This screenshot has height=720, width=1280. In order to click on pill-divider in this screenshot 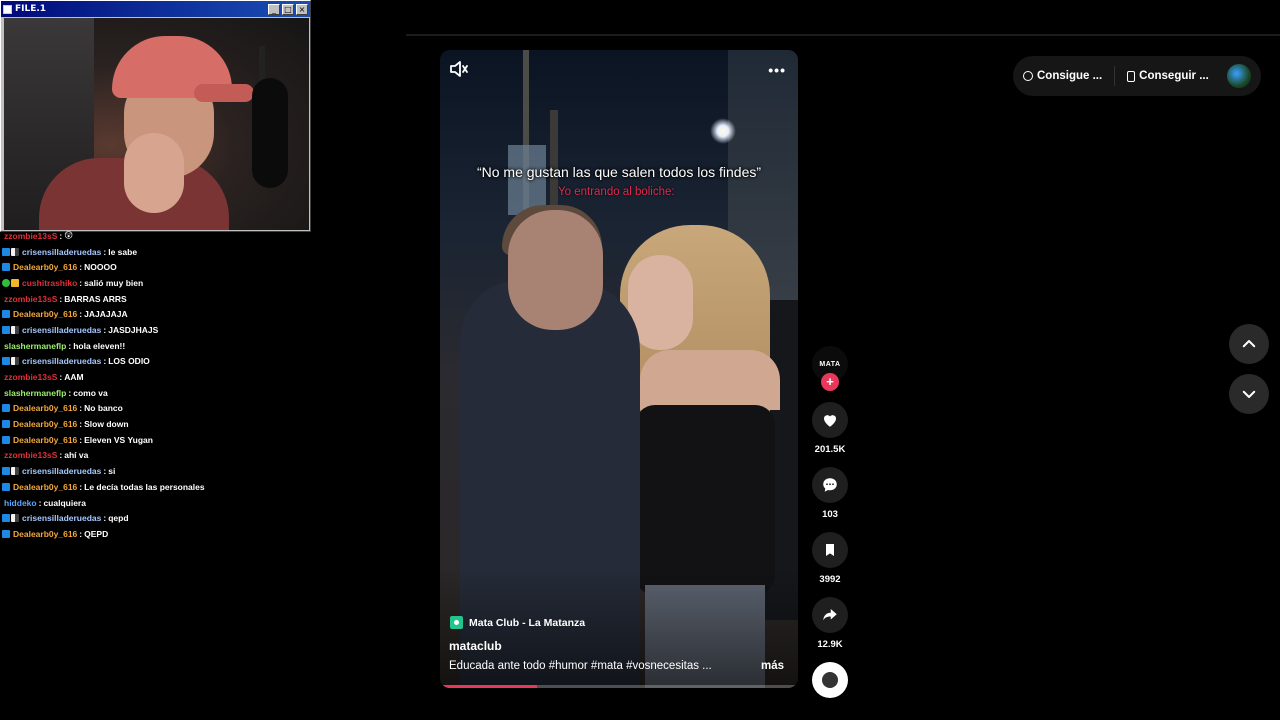, I will do `click(1115, 76)`.